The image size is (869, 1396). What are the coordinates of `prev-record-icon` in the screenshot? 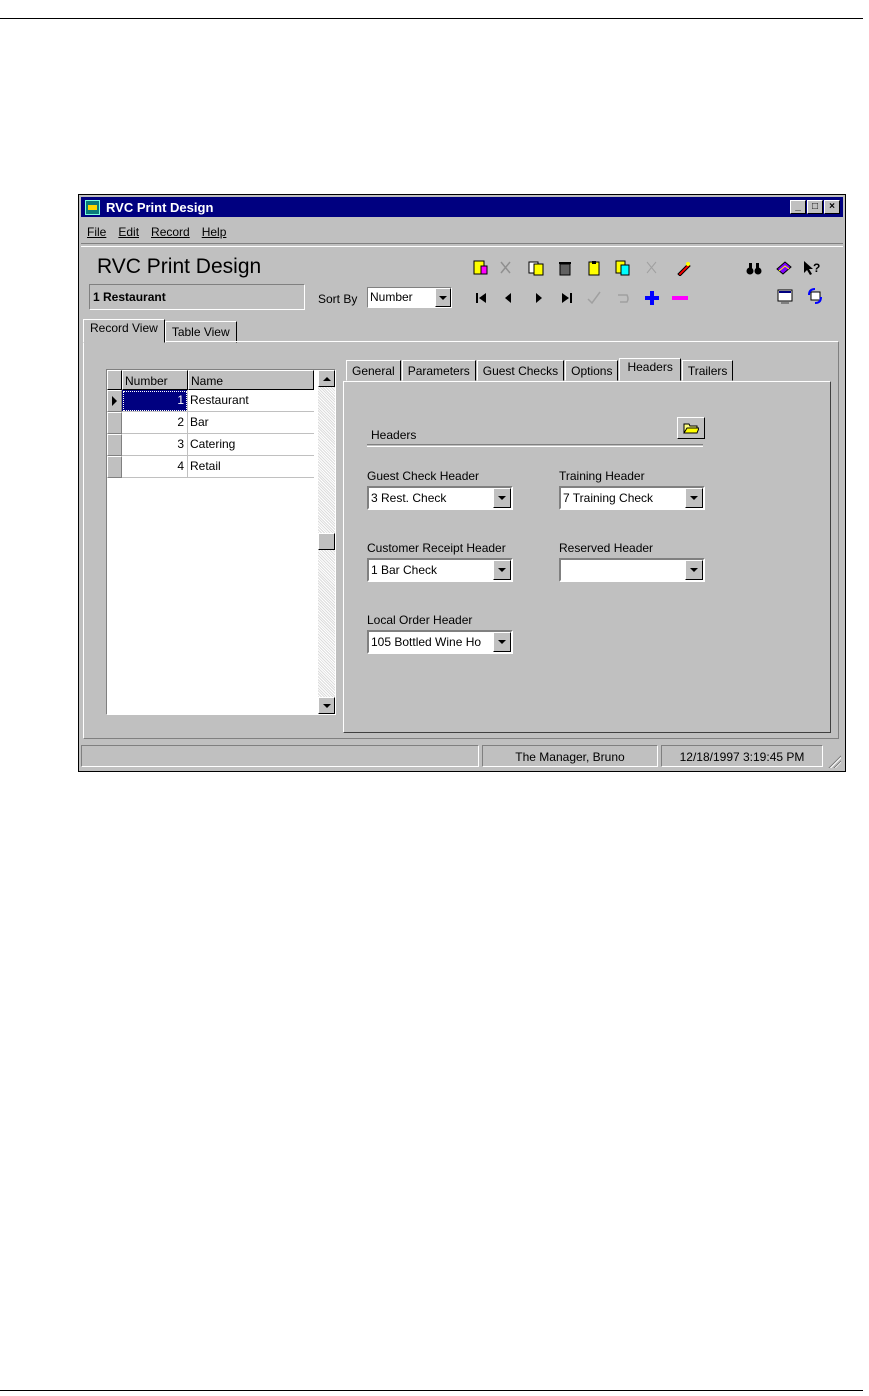 It's located at (508, 298).